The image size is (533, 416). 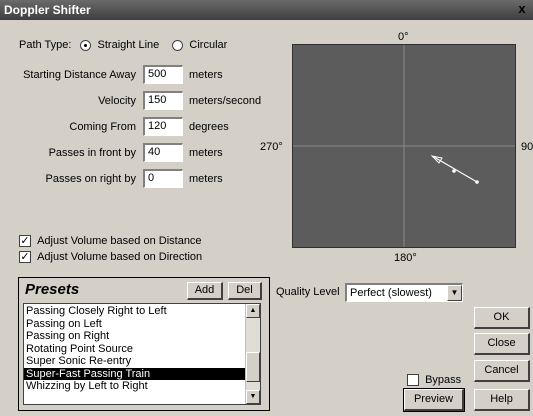 What do you see at coordinates (102, 127) in the screenshot?
I see `coming-from-label: Coming From` at bounding box center [102, 127].